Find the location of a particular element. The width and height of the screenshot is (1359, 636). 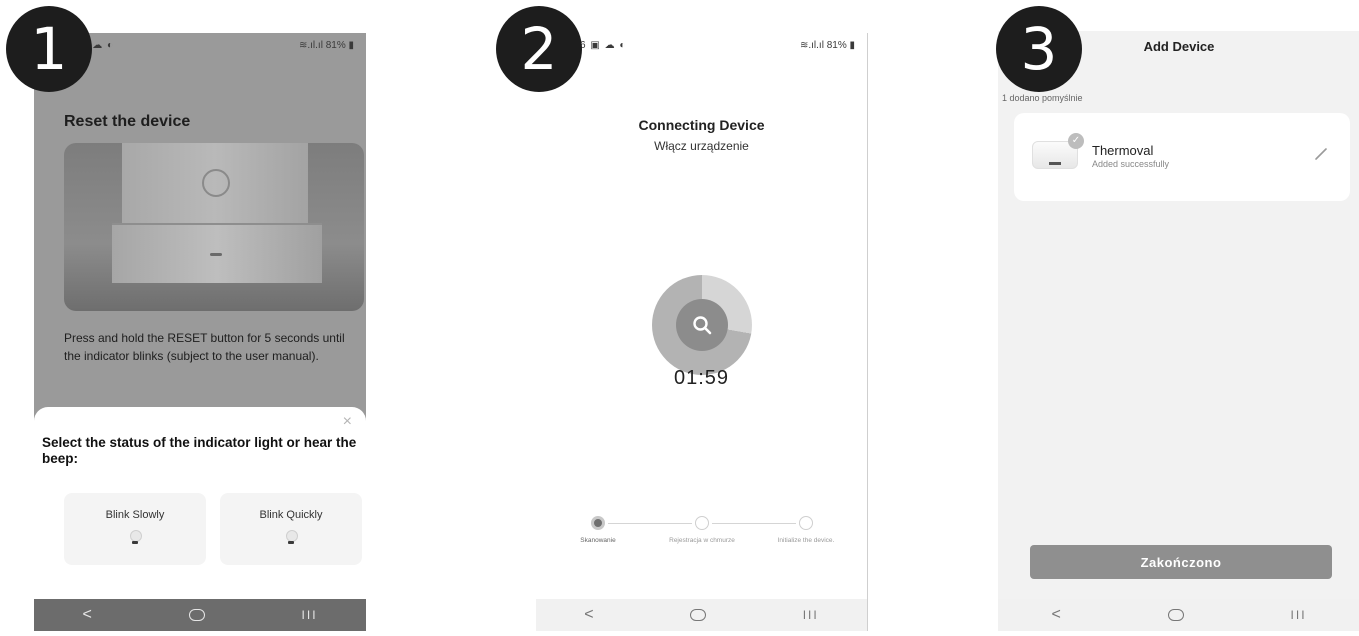

step-badge-3: 3 is located at coordinates (1039, 49).